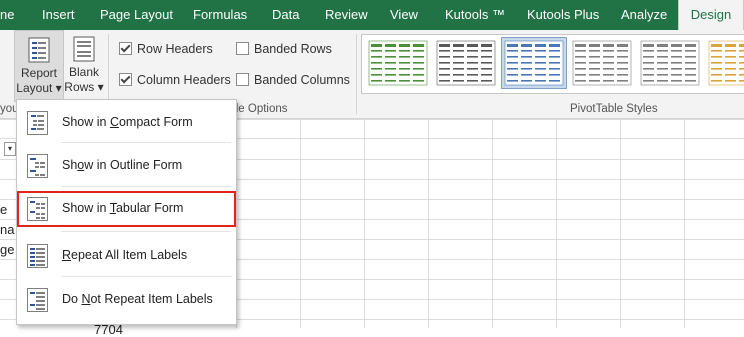  I want to click on menu-item-label: Do Not Repeat Item Labels, so click(137, 299).